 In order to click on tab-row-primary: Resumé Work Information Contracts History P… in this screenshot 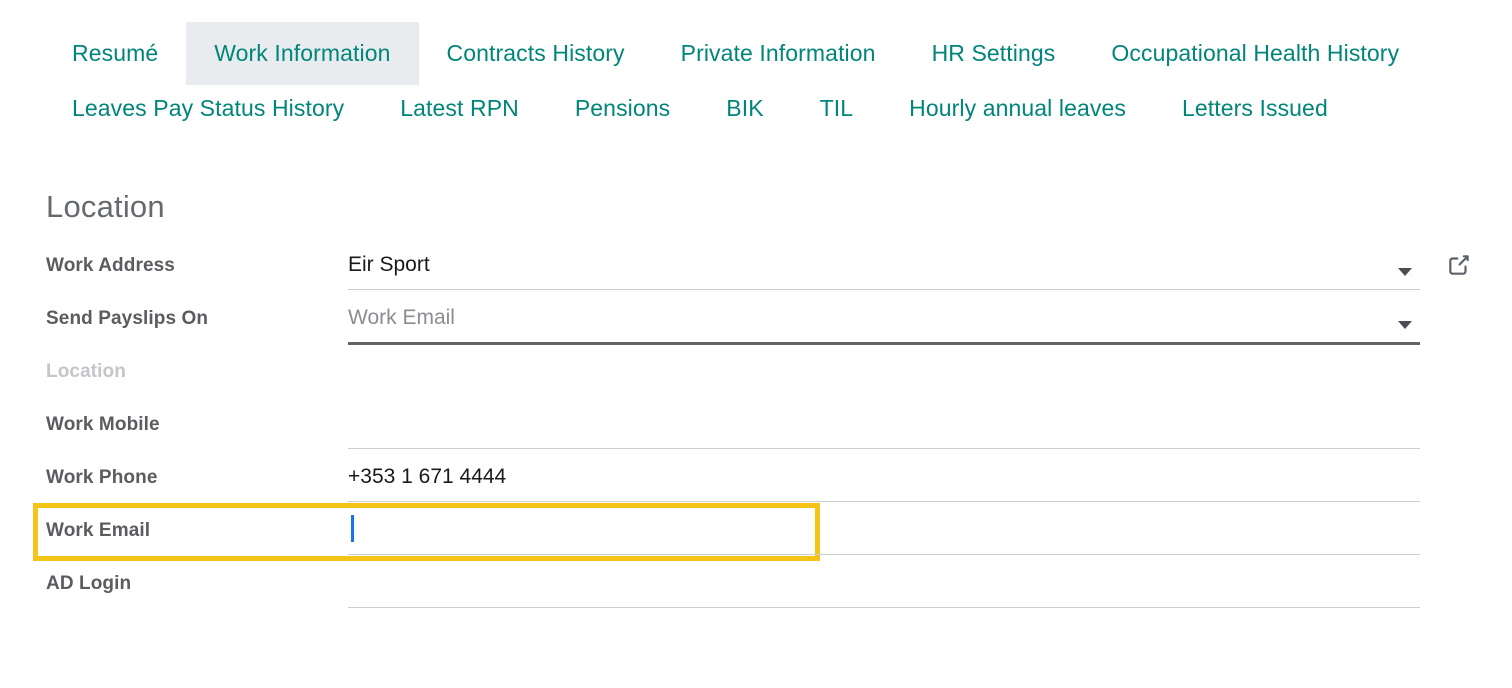, I will do `click(756, 53)`.